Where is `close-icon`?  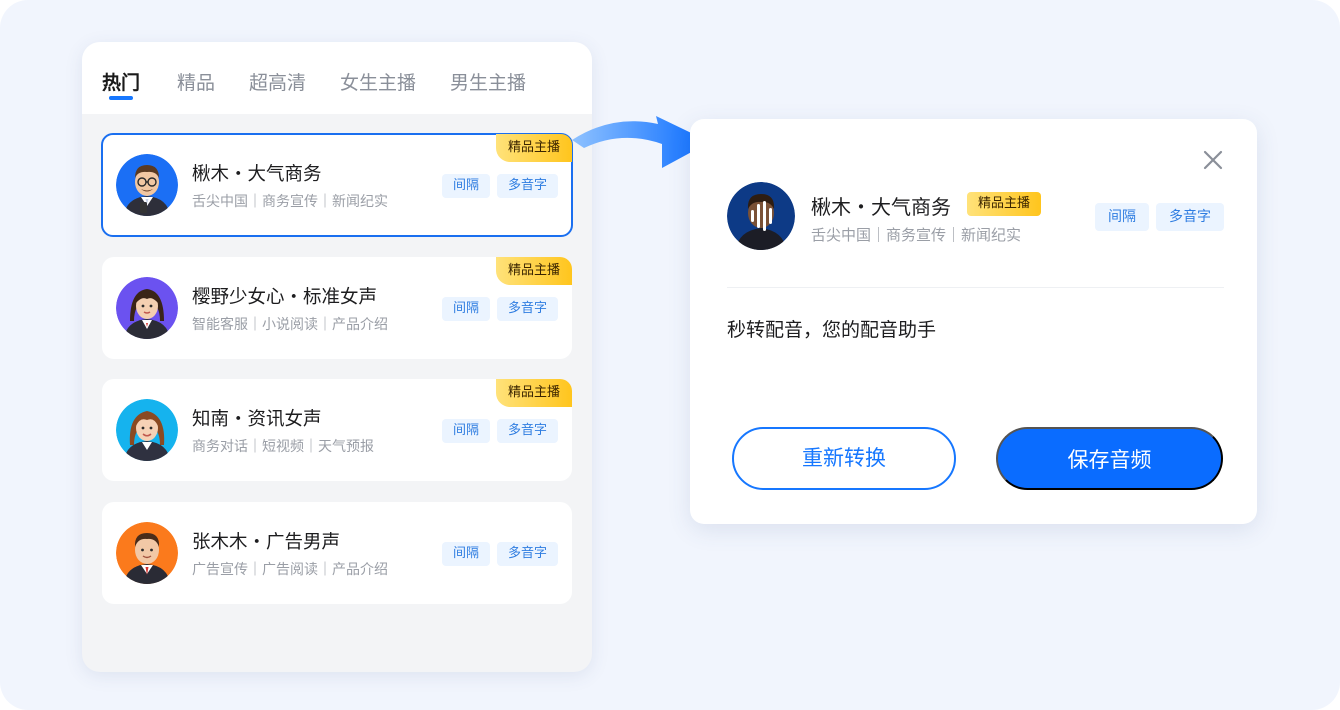
close-icon is located at coordinates (1213, 160).